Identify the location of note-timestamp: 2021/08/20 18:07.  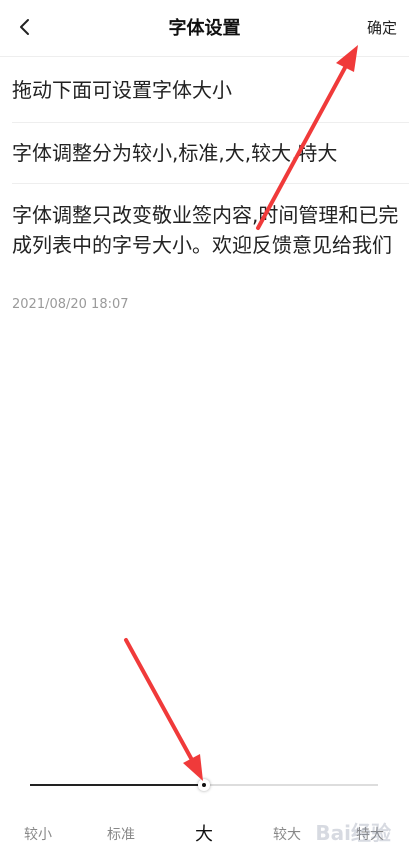
(70, 304).